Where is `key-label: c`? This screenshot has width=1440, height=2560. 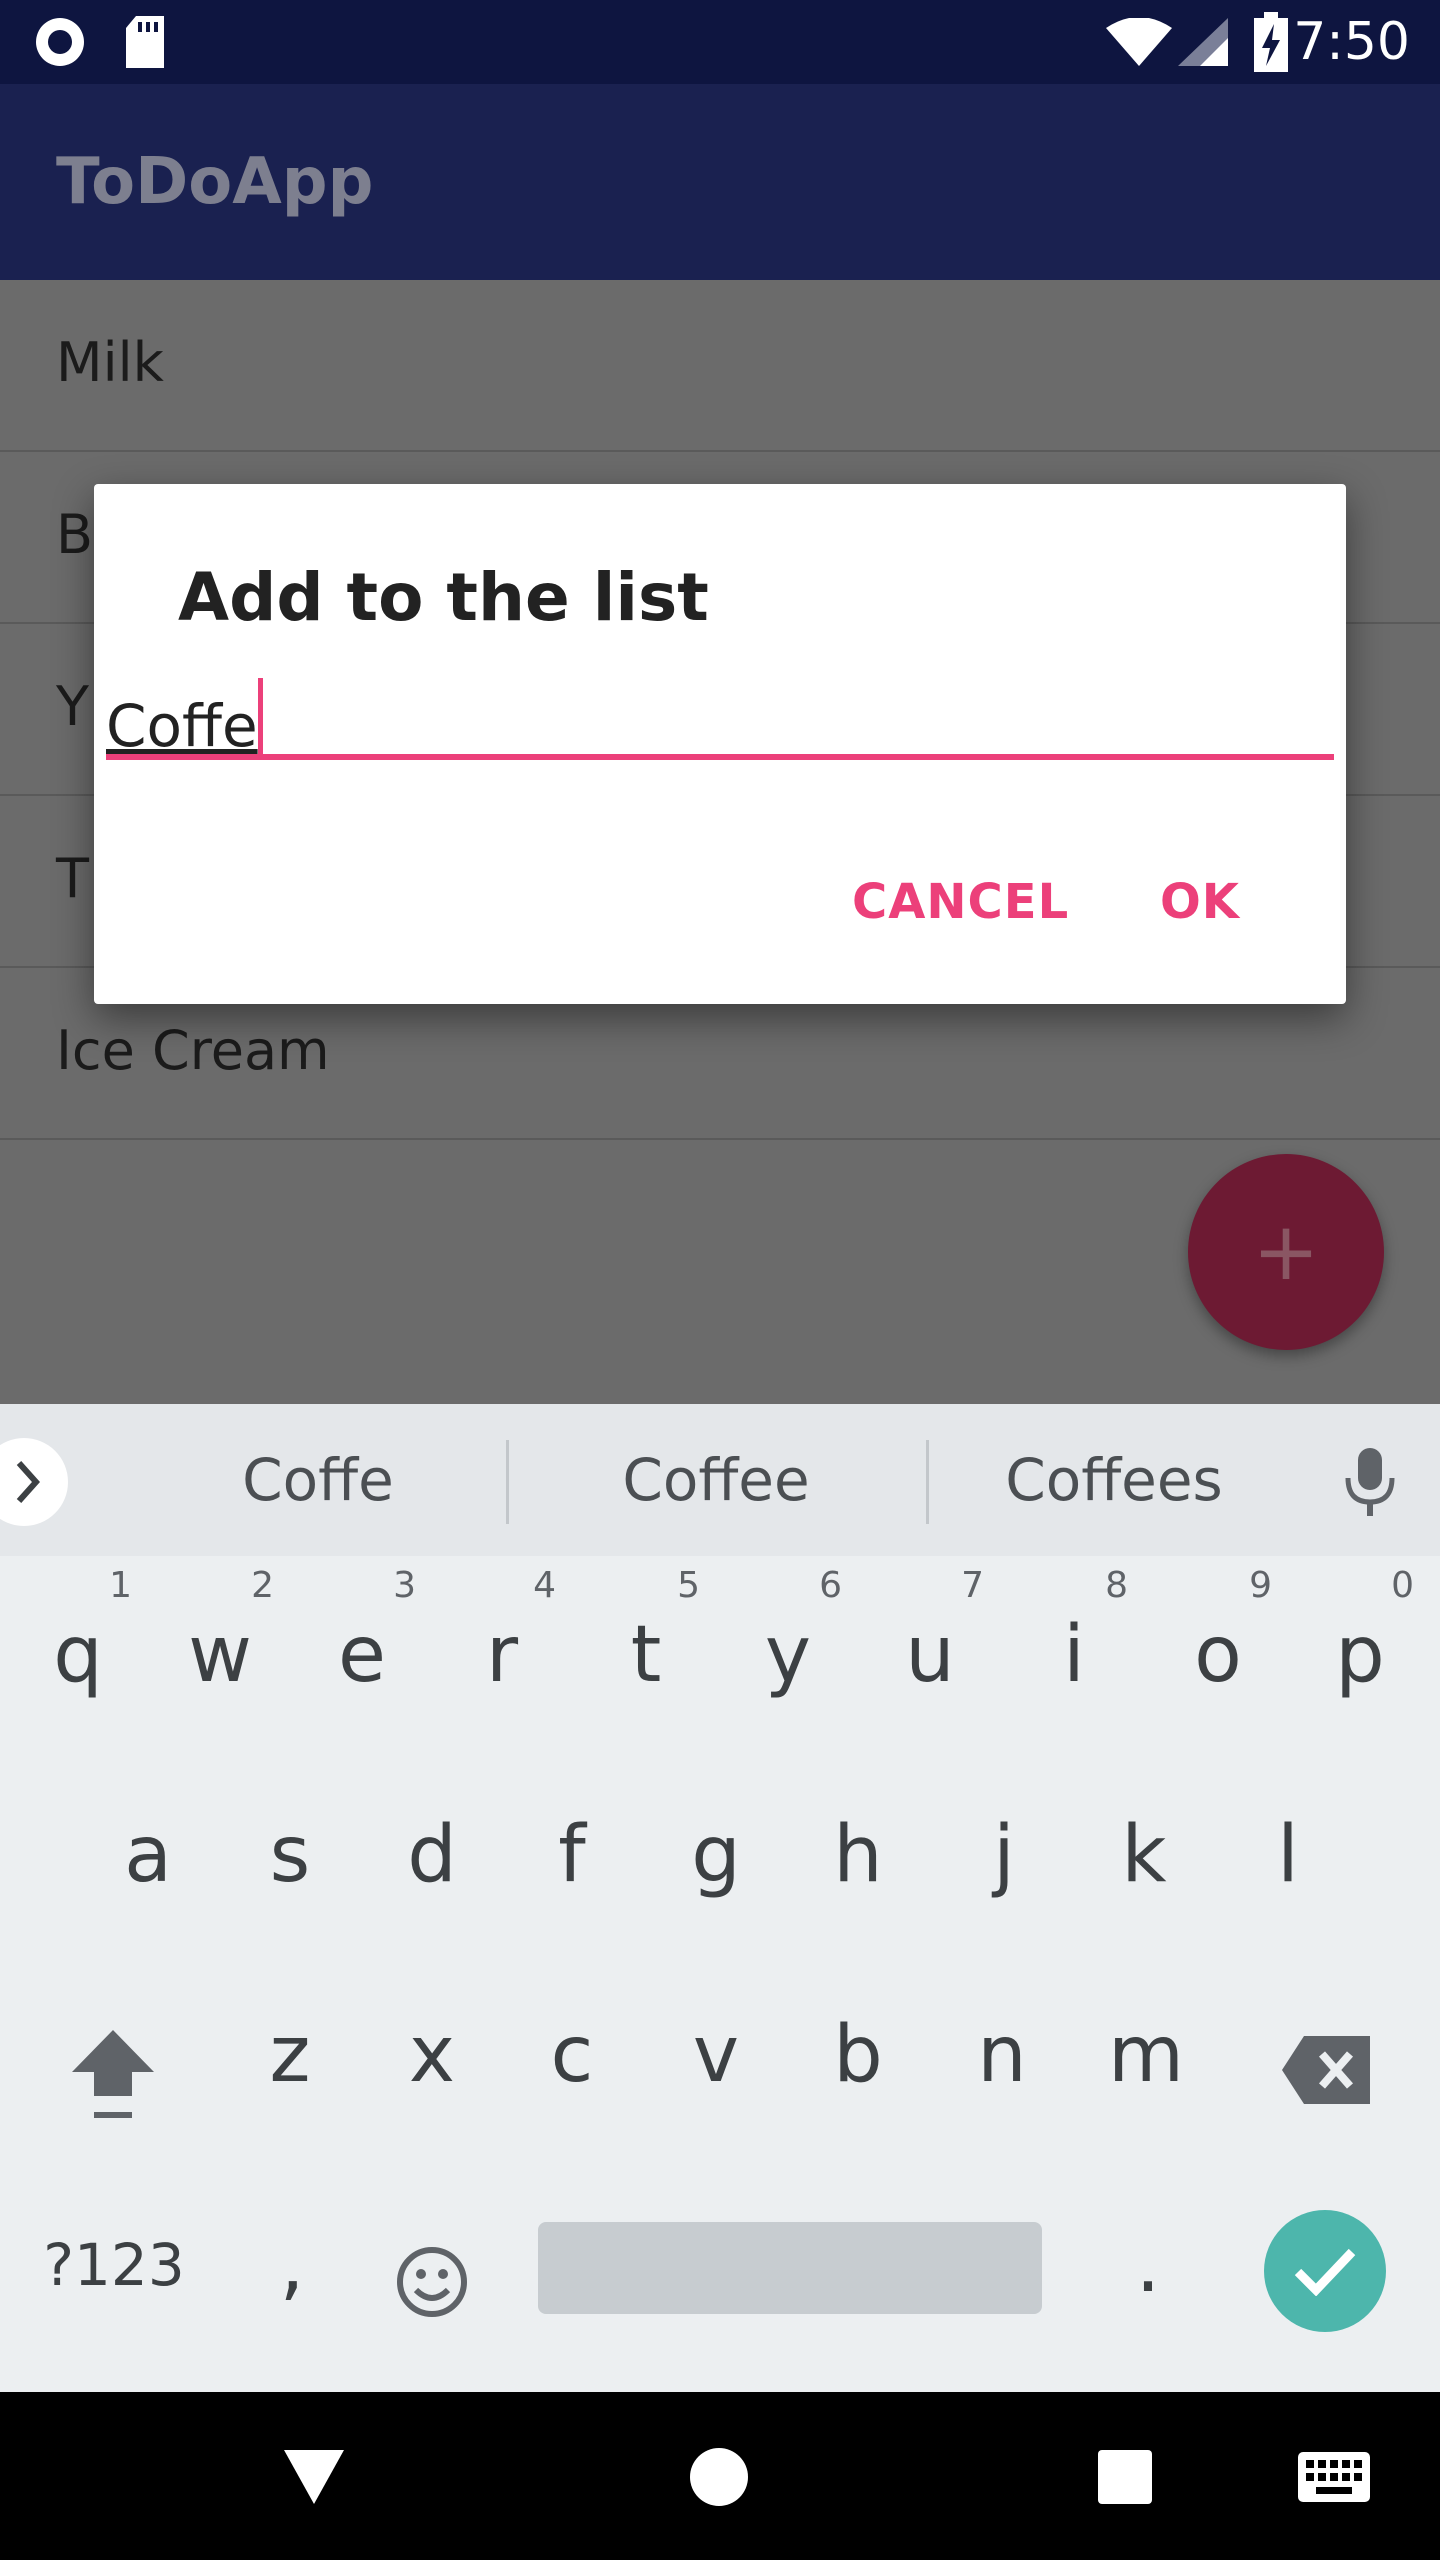
key-label: c is located at coordinates (572, 2055).